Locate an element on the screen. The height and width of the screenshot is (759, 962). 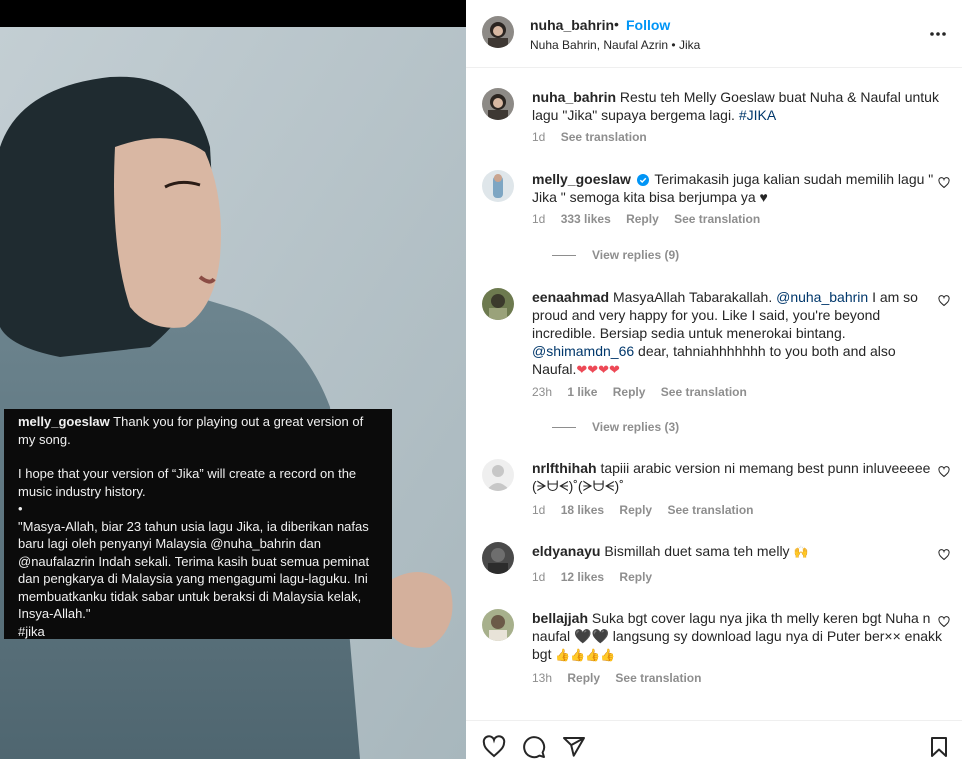
view-replies-button: View replies (9) is located at coordinates (615, 255).